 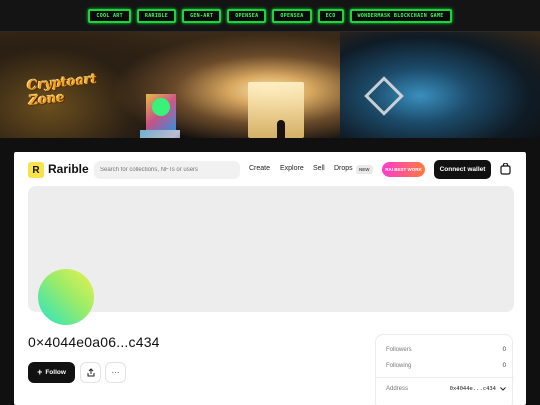 What do you see at coordinates (292, 168) in the screenshot?
I see `nav-explore: Explore` at bounding box center [292, 168].